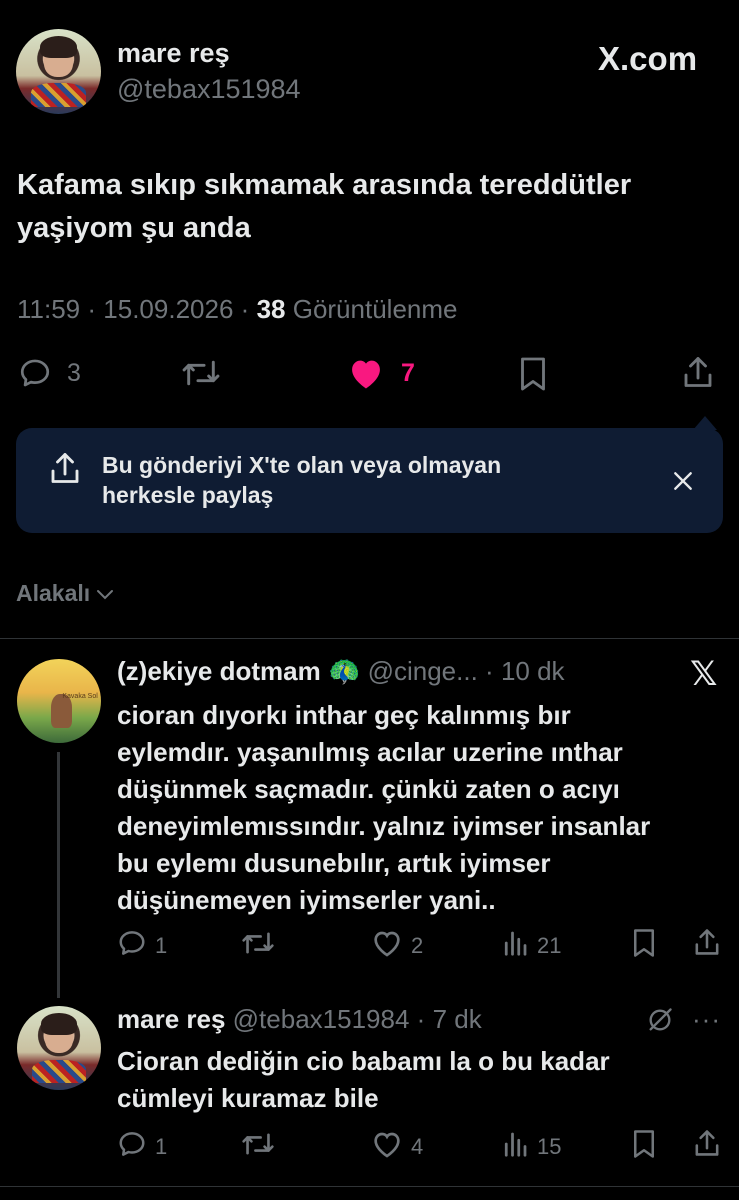  I want to click on like-icon-filled, so click(366, 373).